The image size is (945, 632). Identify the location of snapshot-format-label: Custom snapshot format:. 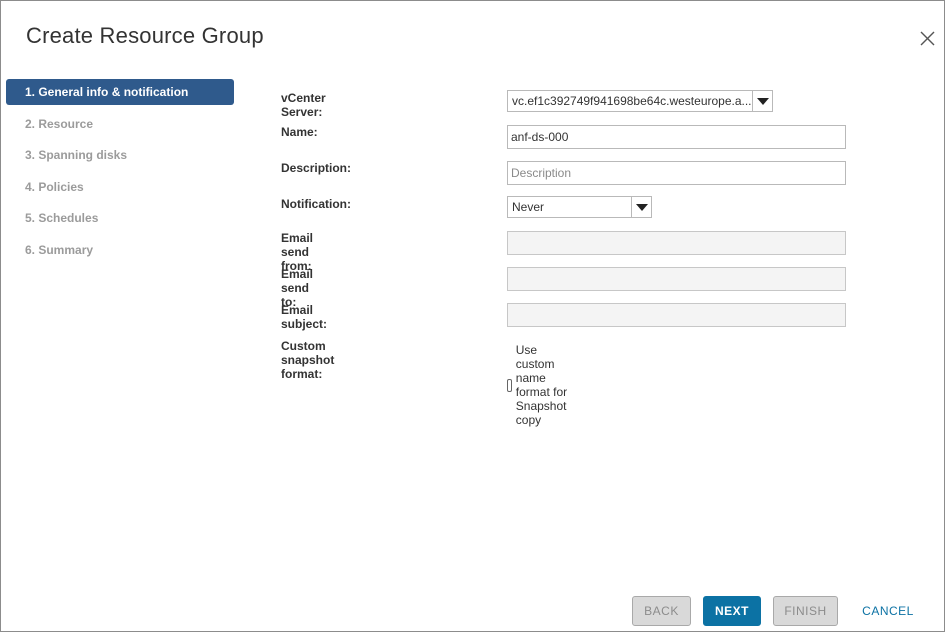
(308, 360).